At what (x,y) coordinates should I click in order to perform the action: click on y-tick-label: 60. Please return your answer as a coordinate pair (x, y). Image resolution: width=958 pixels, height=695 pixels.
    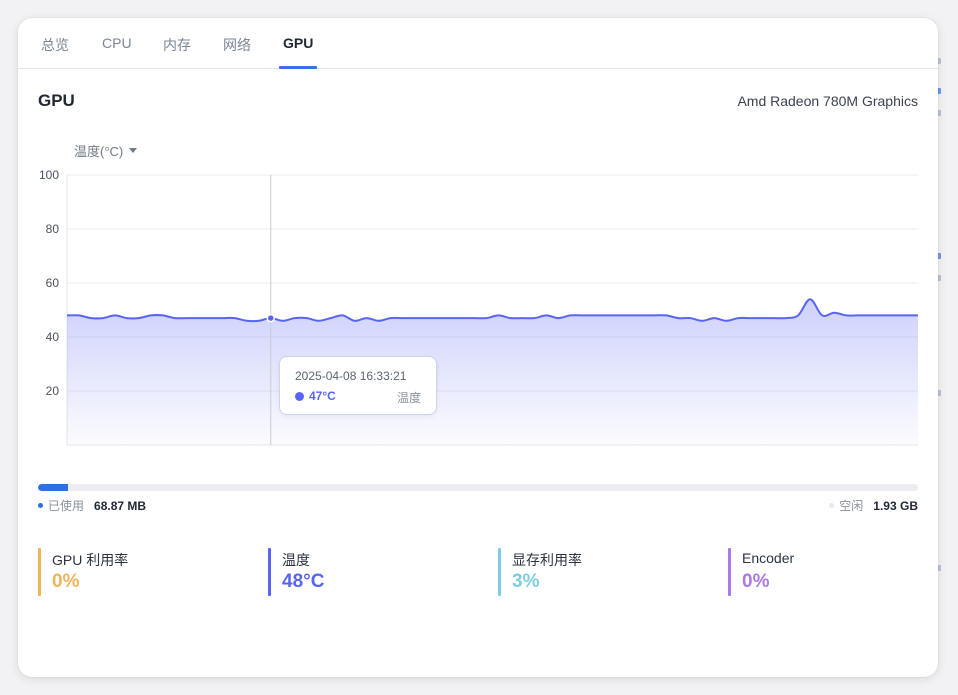
    Looking at the image, I should click on (53, 283).